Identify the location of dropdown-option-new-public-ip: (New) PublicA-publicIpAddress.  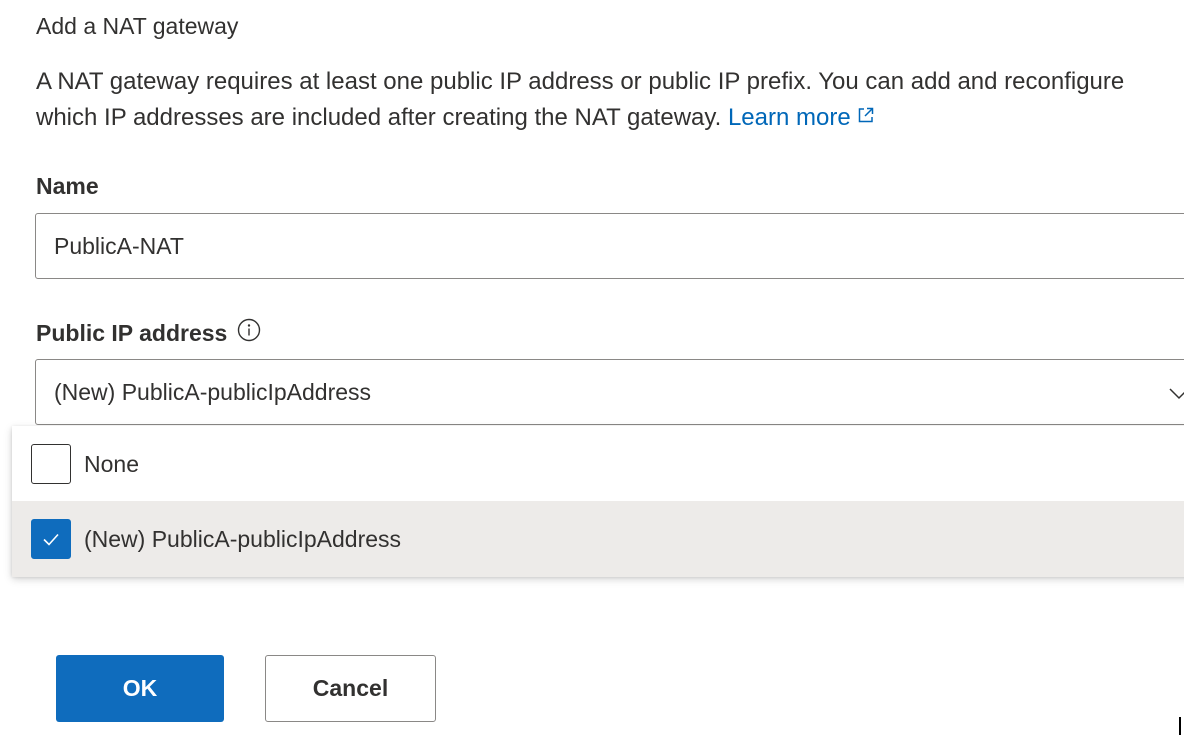
(598, 539).